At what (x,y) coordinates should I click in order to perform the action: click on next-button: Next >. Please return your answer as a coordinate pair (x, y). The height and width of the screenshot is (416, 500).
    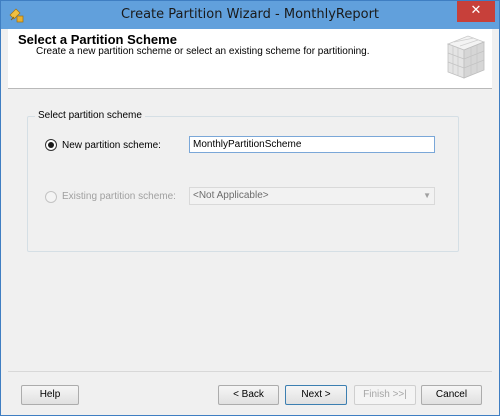
    Looking at the image, I should click on (316, 395).